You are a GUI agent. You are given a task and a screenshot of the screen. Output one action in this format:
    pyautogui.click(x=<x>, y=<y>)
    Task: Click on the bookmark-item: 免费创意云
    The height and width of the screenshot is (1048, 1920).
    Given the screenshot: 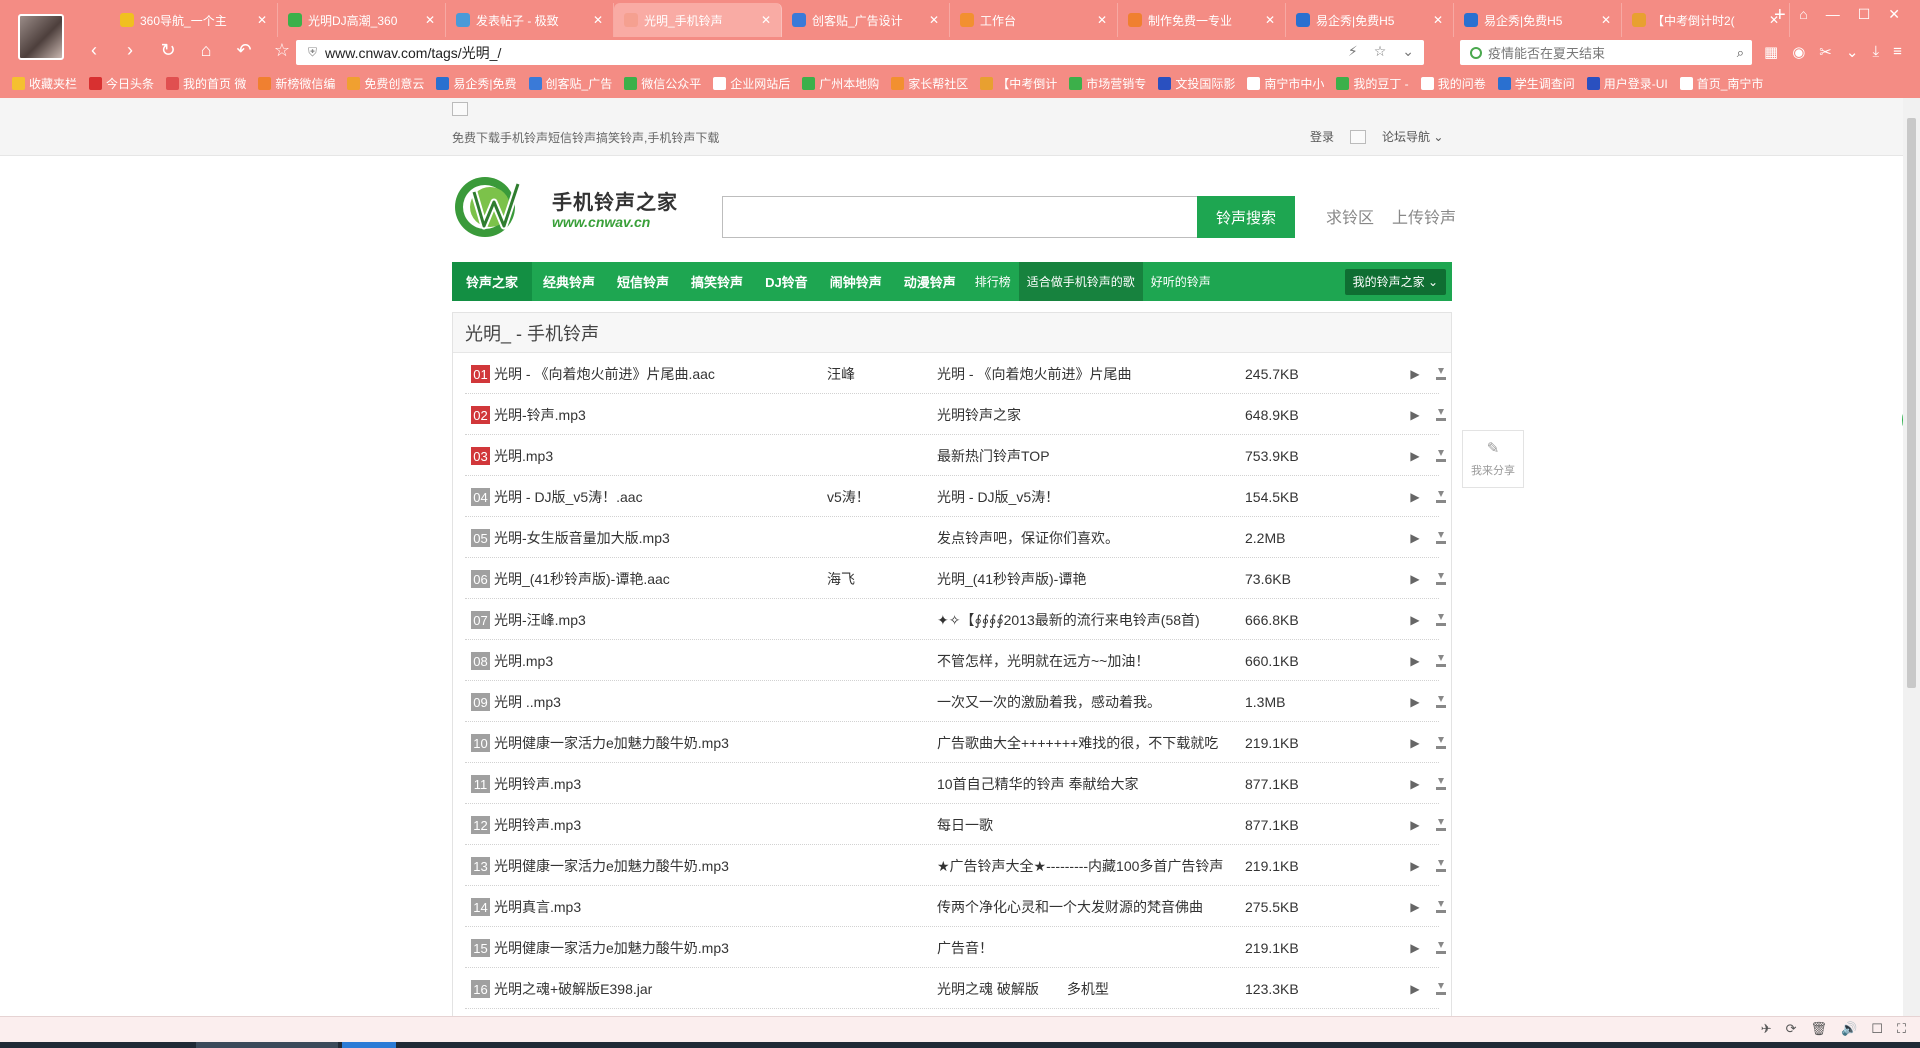 What is the action you would take?
    pyautogui.click(x=385, y=83)
    